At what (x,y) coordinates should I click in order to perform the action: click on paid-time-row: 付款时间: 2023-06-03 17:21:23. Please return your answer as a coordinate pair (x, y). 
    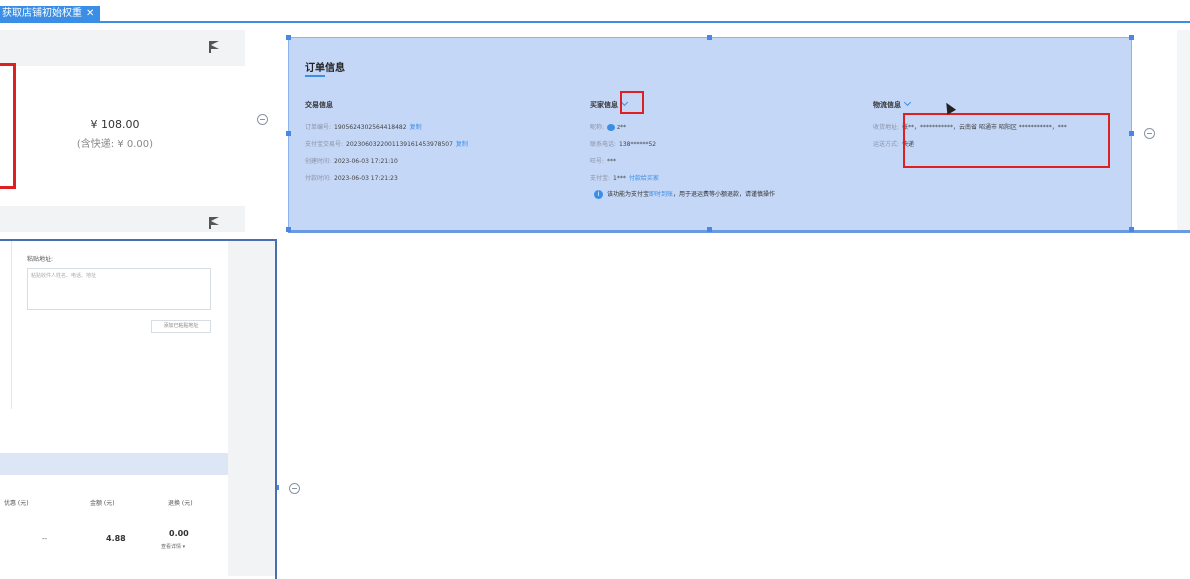
    Looking at the image, I should click on (351, 178).